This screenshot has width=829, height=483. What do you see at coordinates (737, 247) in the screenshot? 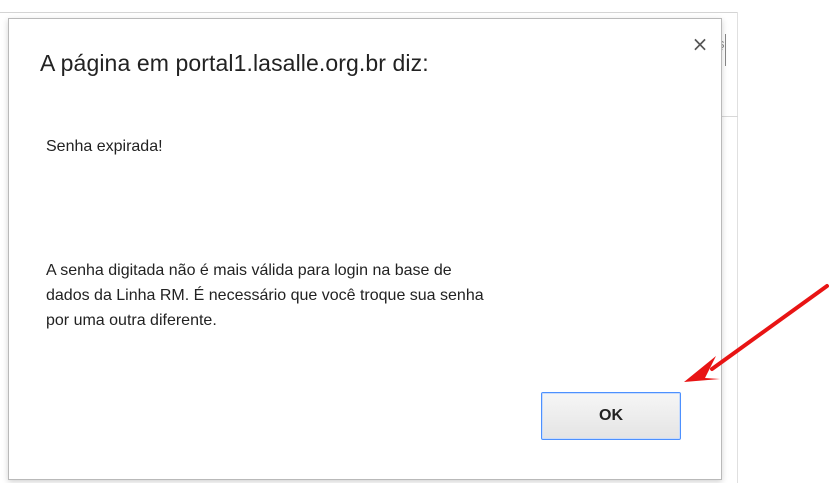
I see `page-border-right` at bounding box center [737, 247].